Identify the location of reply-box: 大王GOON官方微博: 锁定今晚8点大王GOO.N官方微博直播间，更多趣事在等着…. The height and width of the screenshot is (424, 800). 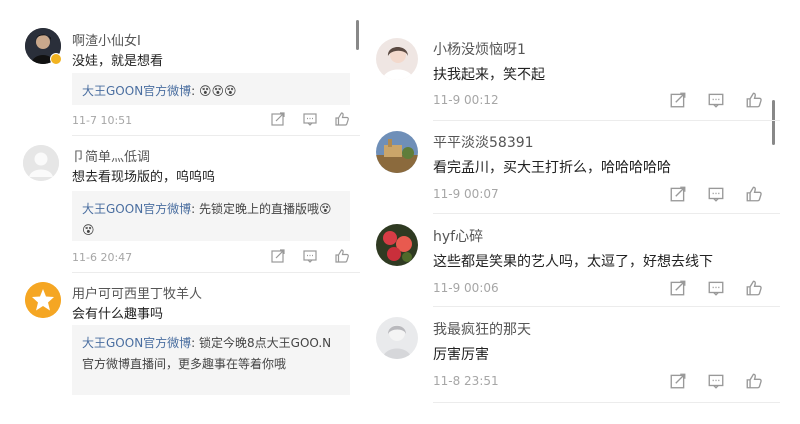
(211, 360).